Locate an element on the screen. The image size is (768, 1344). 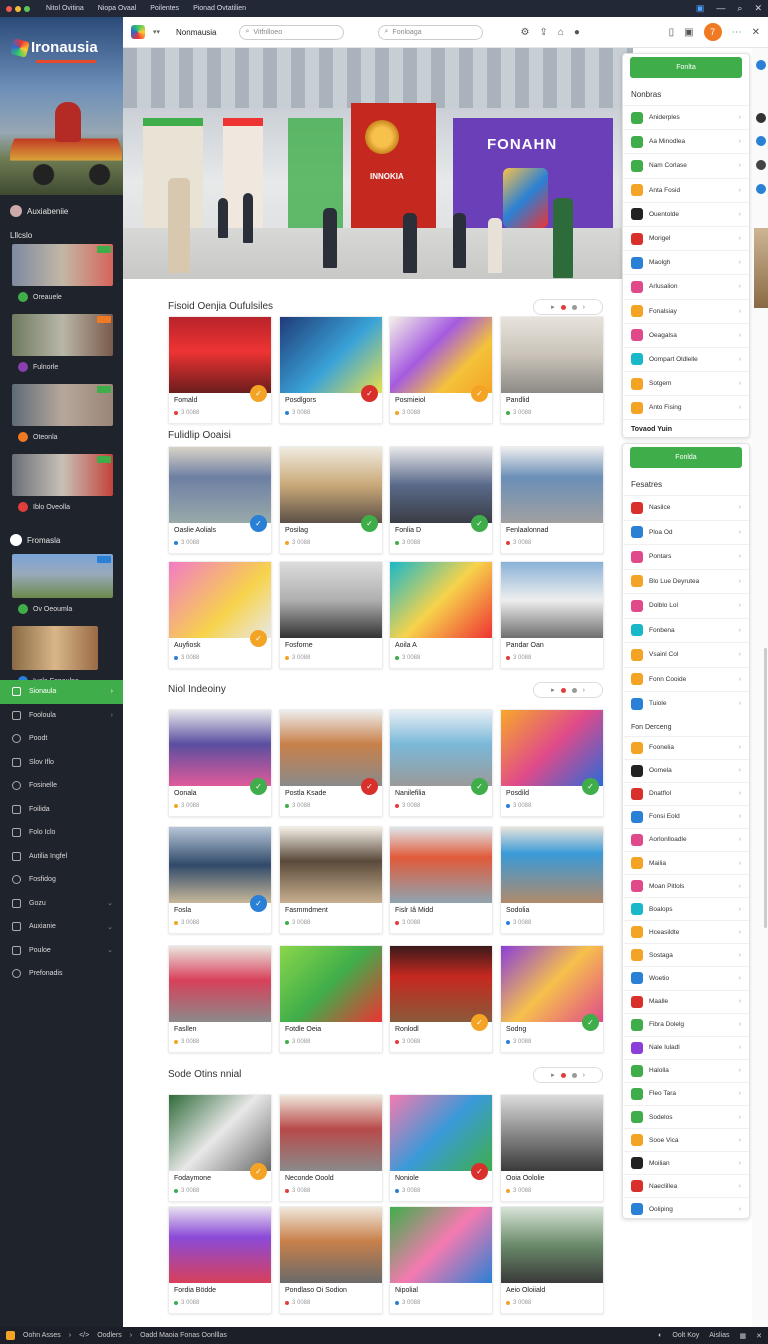
minimize-icon: — is located at coordinates (720, 8).